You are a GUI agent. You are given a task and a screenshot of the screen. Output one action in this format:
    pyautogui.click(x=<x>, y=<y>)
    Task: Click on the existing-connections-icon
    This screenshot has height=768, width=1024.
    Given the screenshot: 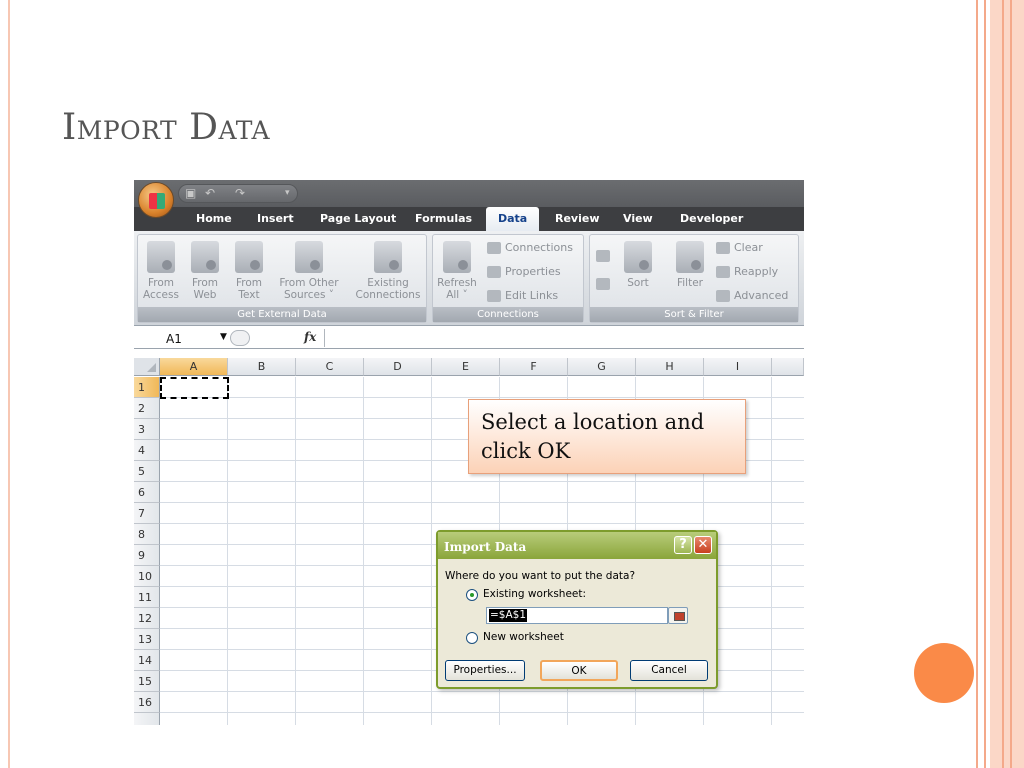 What is the action you would take?
    pyautogui.click(x=388, y=257)
    